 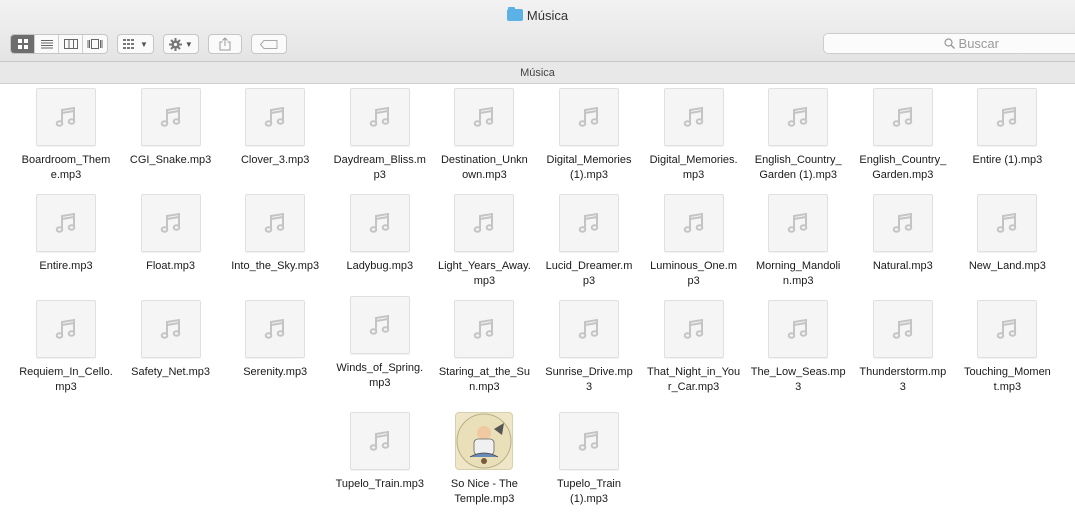 What do you see at coordinates (589, 459) in the screenshot?
I see `file-item: Tupelo_Train (1).mp3` at bounding box center [589, 459].